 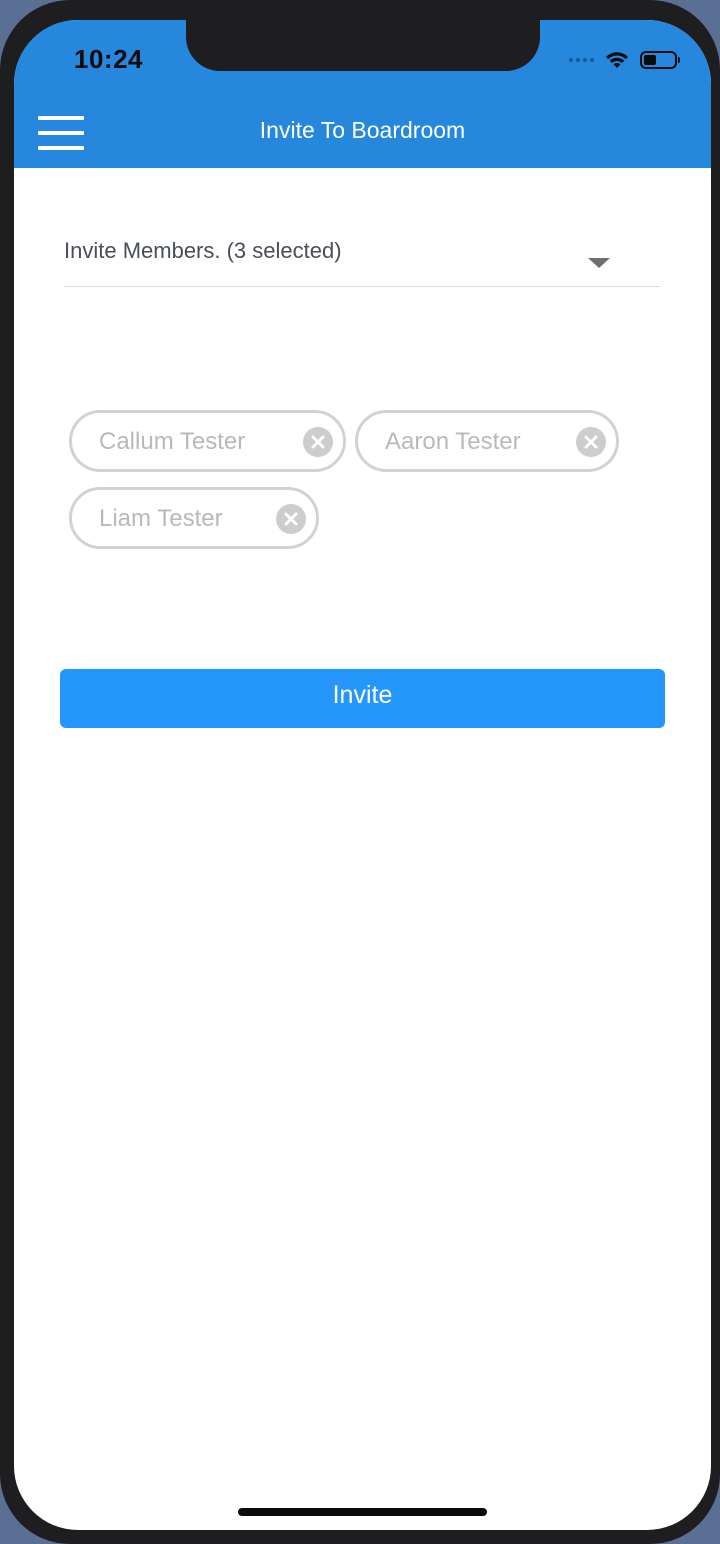 I want to click on status-icons, so click(x=624, y=60).